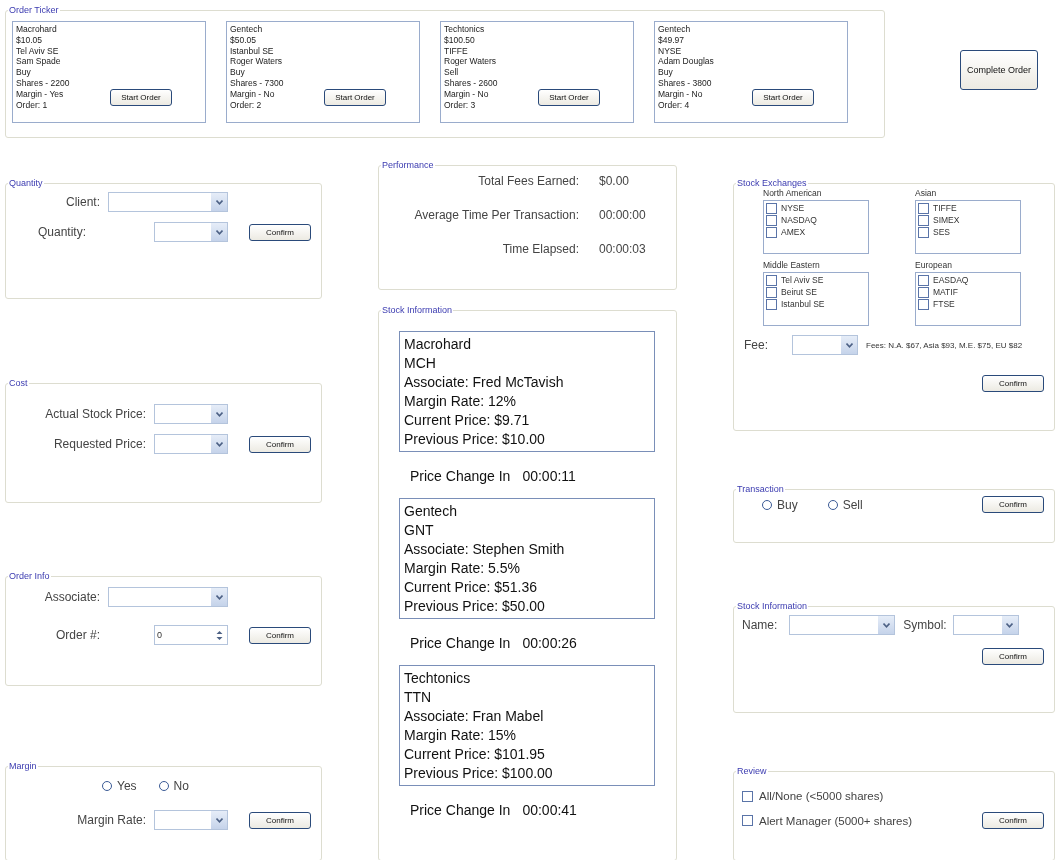 The image size is (1058, 860). I want to click on complete-order-button: Complete Order, so click(999, 70).